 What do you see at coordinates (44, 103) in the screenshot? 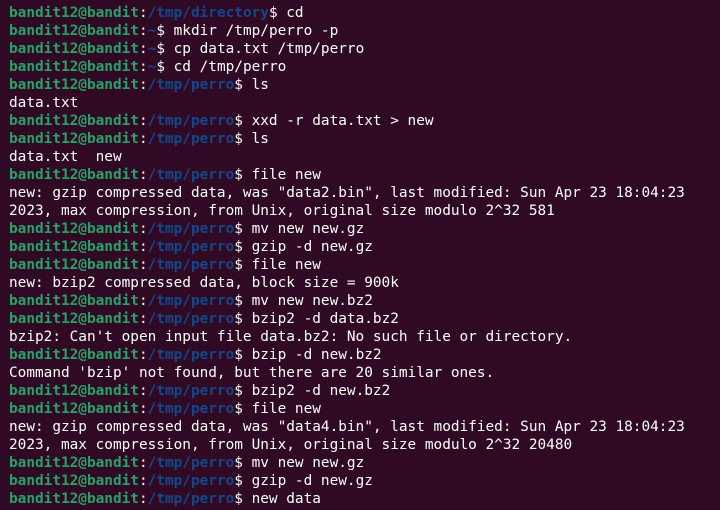
I see `output-line: data.txt` at bounding box center [44, 103].